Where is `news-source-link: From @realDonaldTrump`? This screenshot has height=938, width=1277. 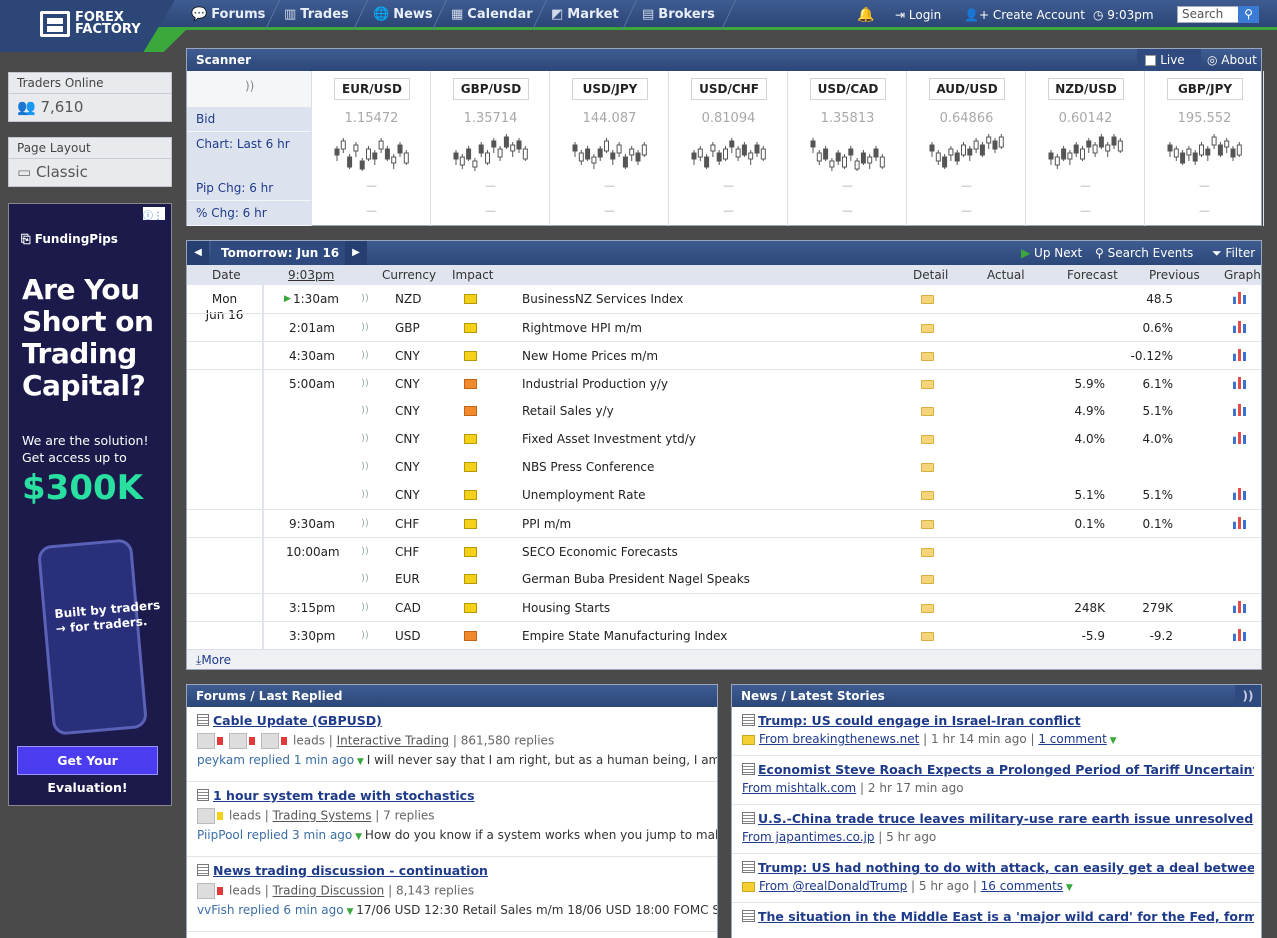
news-source-link: From @realDonaldTrump is located at coordinates (833, 886).